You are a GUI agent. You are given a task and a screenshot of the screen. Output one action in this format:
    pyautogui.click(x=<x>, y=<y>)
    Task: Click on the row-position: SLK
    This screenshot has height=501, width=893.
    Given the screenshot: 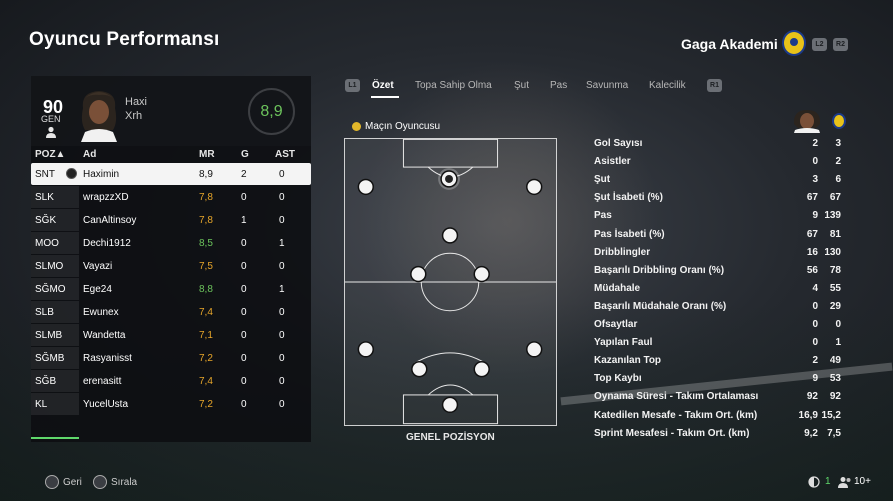 What is the action you would take?
    pyautogui.click(x=44, y=197)
    